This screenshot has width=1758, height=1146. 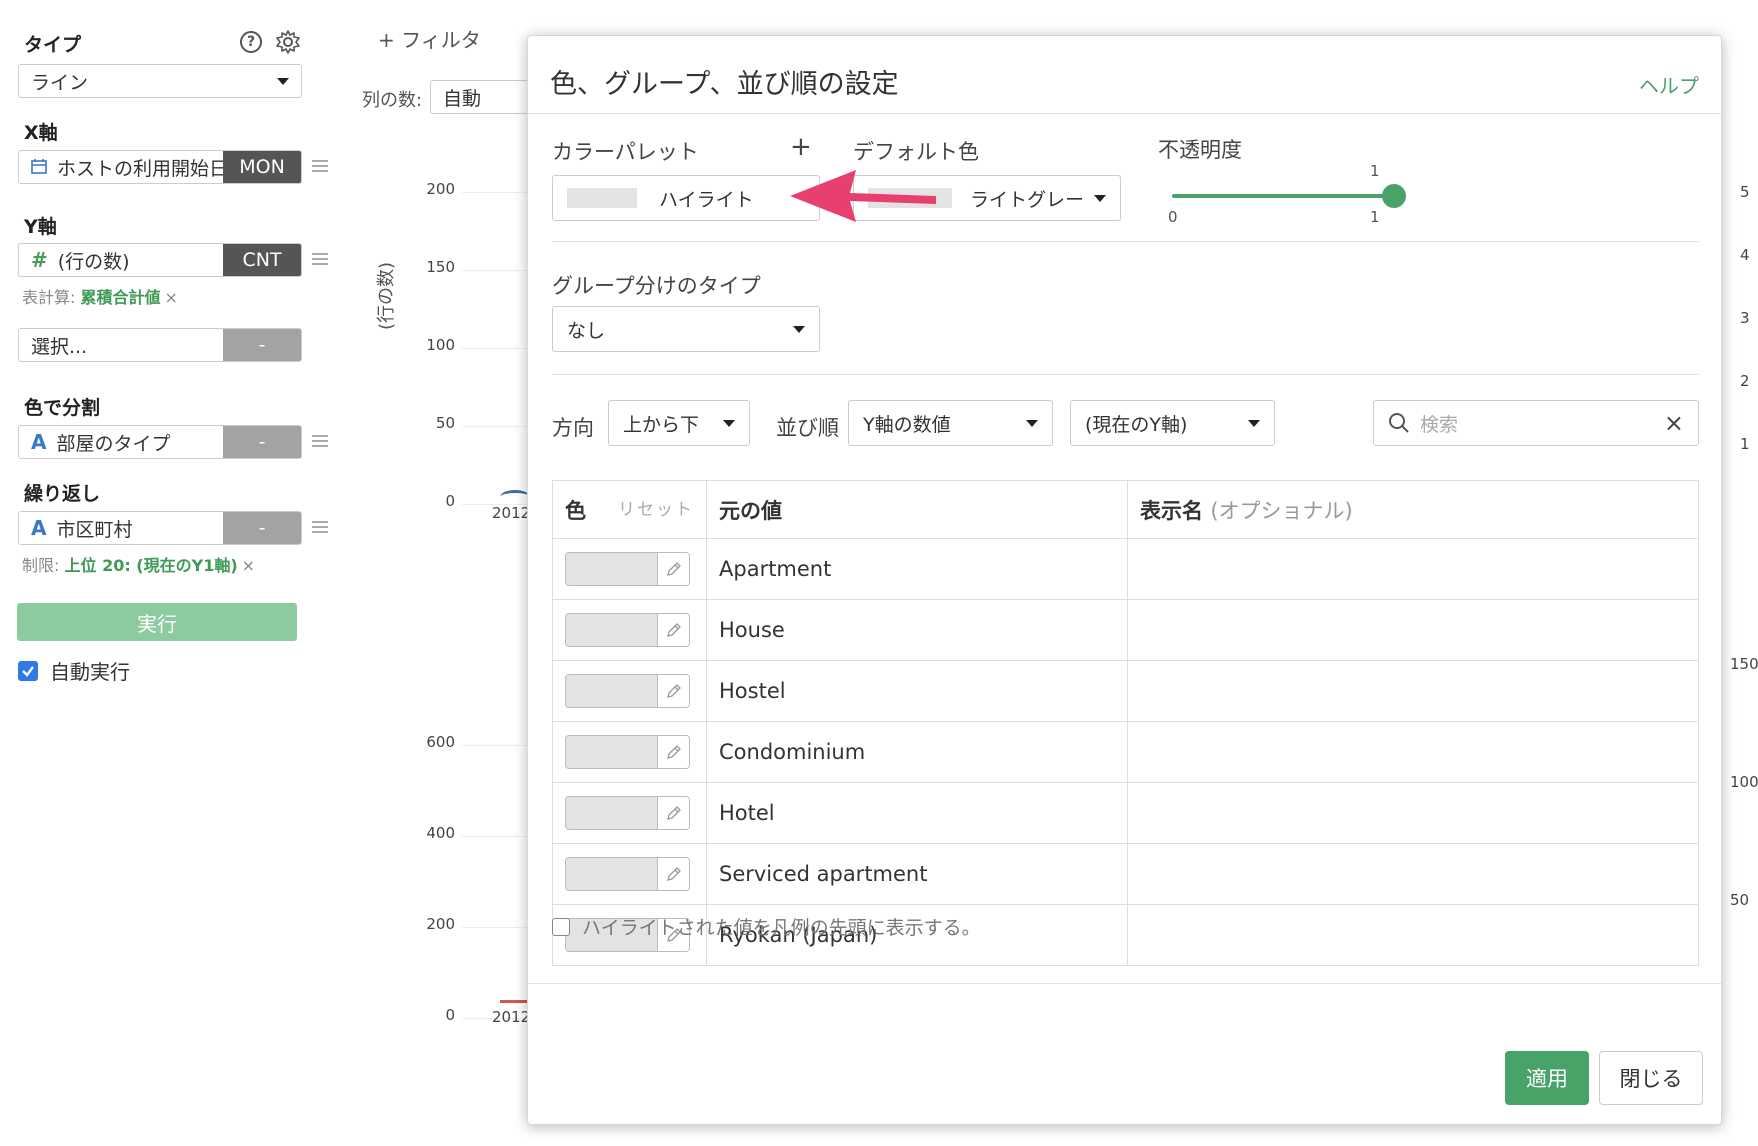 I want to click on search-input: 検索 ×, so click(x=1536, y=423).